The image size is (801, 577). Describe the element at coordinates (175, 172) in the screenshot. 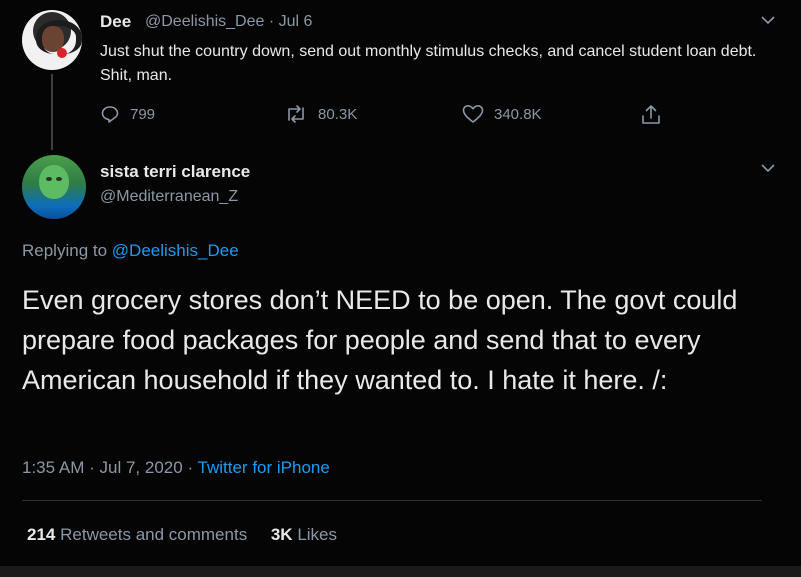

I see `main-display-name: sista terri clarence` at that location.